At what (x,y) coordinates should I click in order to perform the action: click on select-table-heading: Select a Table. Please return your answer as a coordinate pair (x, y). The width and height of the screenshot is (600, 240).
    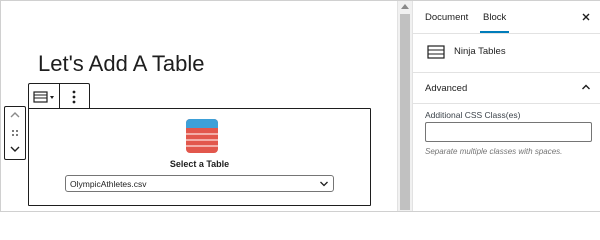
    Looking at the image, I should click on (199, 164).